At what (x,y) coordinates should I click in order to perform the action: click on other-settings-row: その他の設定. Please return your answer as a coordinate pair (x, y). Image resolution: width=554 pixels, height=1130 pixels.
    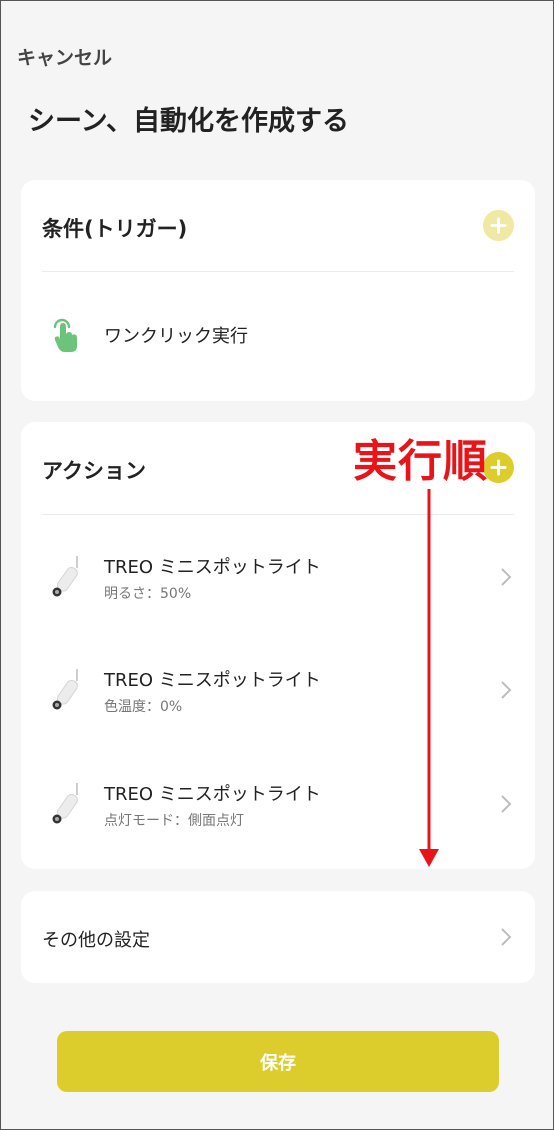
    Looking at the image, I should click on (278, 937).